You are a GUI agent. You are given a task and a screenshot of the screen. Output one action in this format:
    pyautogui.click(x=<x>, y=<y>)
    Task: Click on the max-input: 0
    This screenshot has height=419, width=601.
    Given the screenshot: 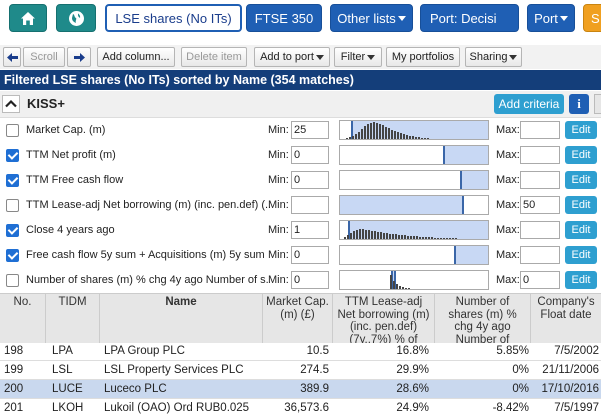 What is the action you would take?
    pyautogui.click(x=540, y=280)
    